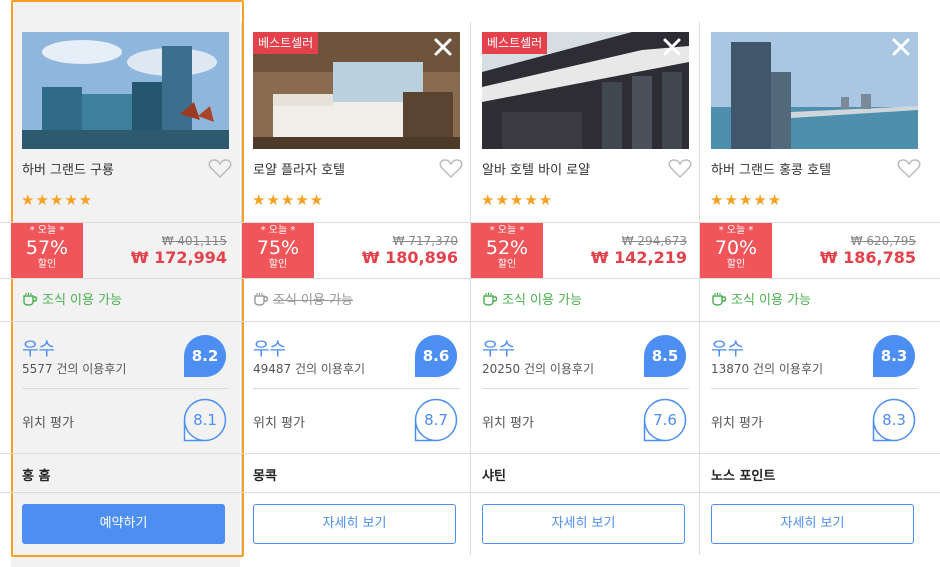  I want to click on review-score: 8.5, so click(665, 356).